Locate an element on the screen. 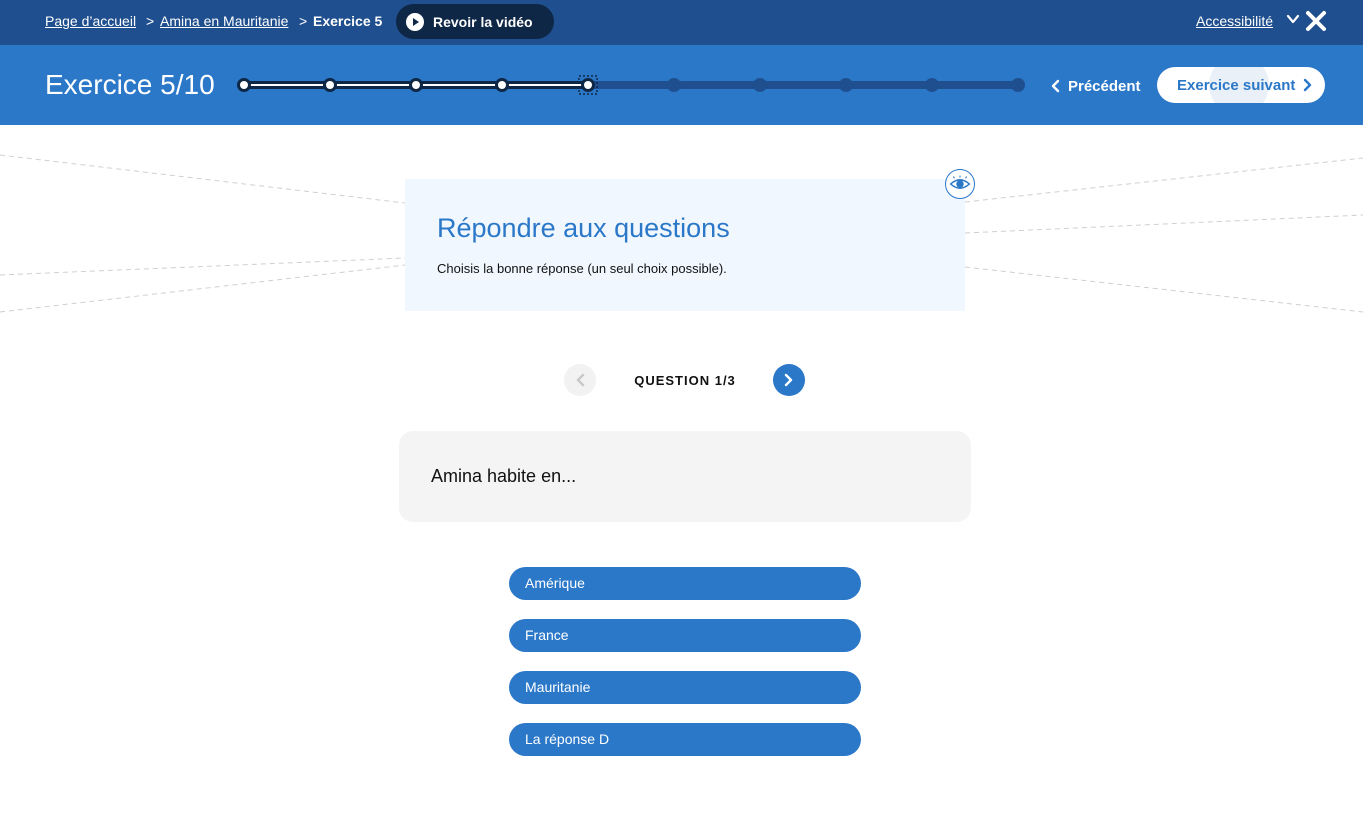 The width and height of the screenshot is (1363, 816). accessibility-link: Accessibilité is located at coordinates (1234, 21).